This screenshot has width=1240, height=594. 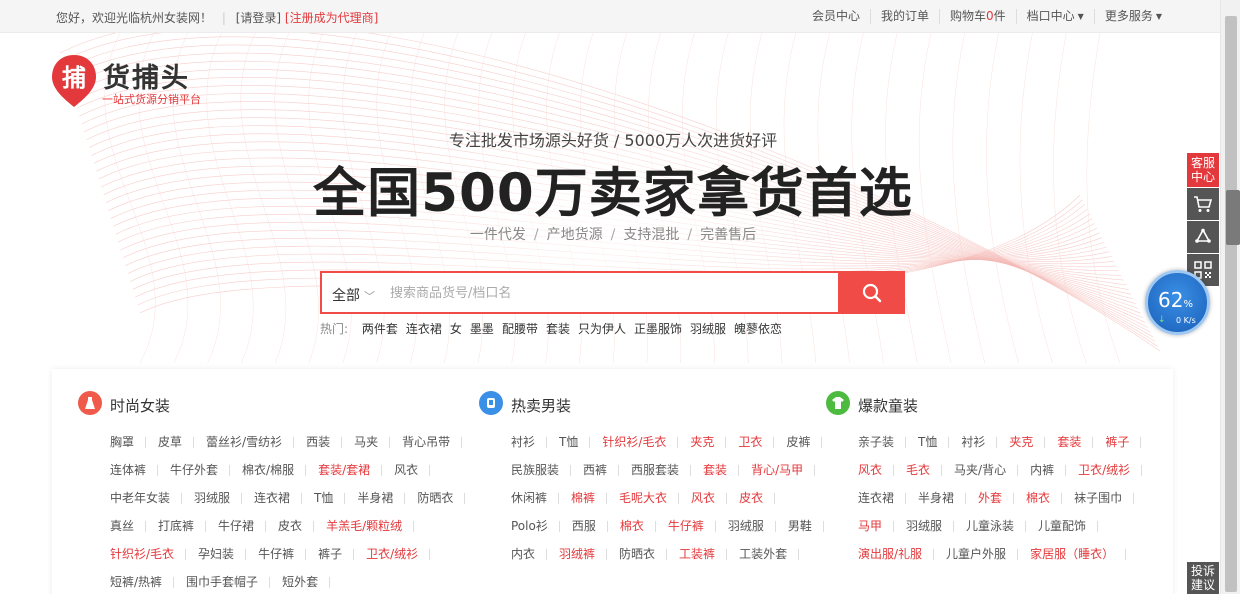 What do you see at coordinates (128, 526) in the screenshot?
I see `category-link: 真丝` at bounding box center [128, 526].